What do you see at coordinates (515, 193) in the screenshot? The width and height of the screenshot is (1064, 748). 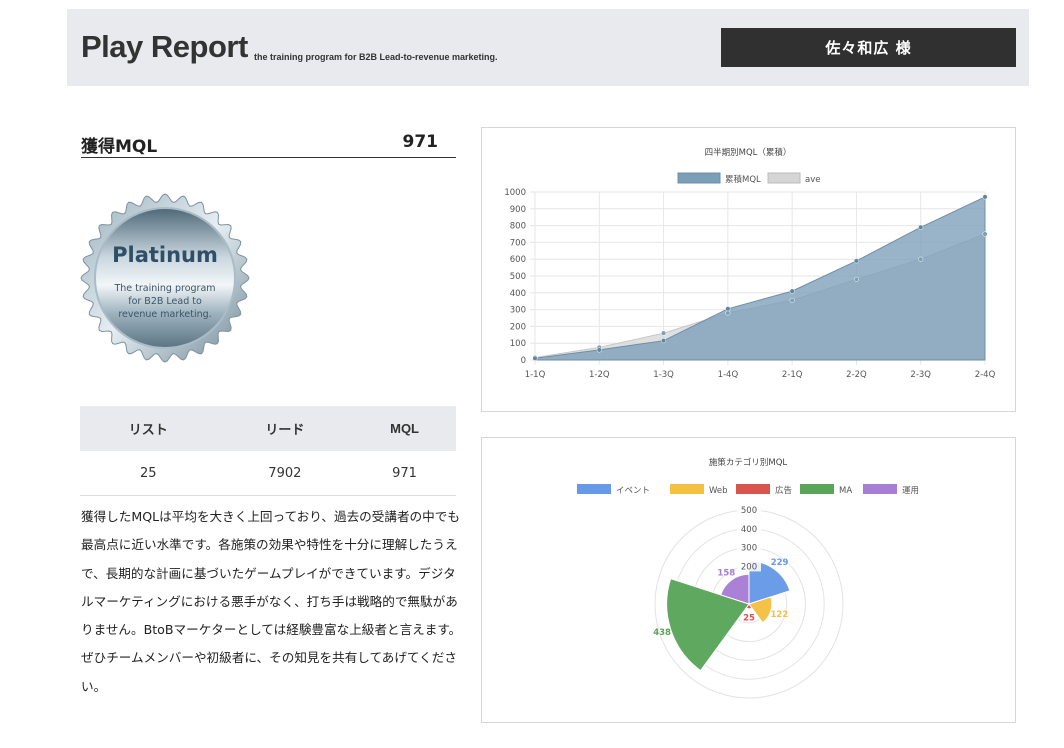 I see `y-tick-label: 1000` at bounding box center [515, 193].